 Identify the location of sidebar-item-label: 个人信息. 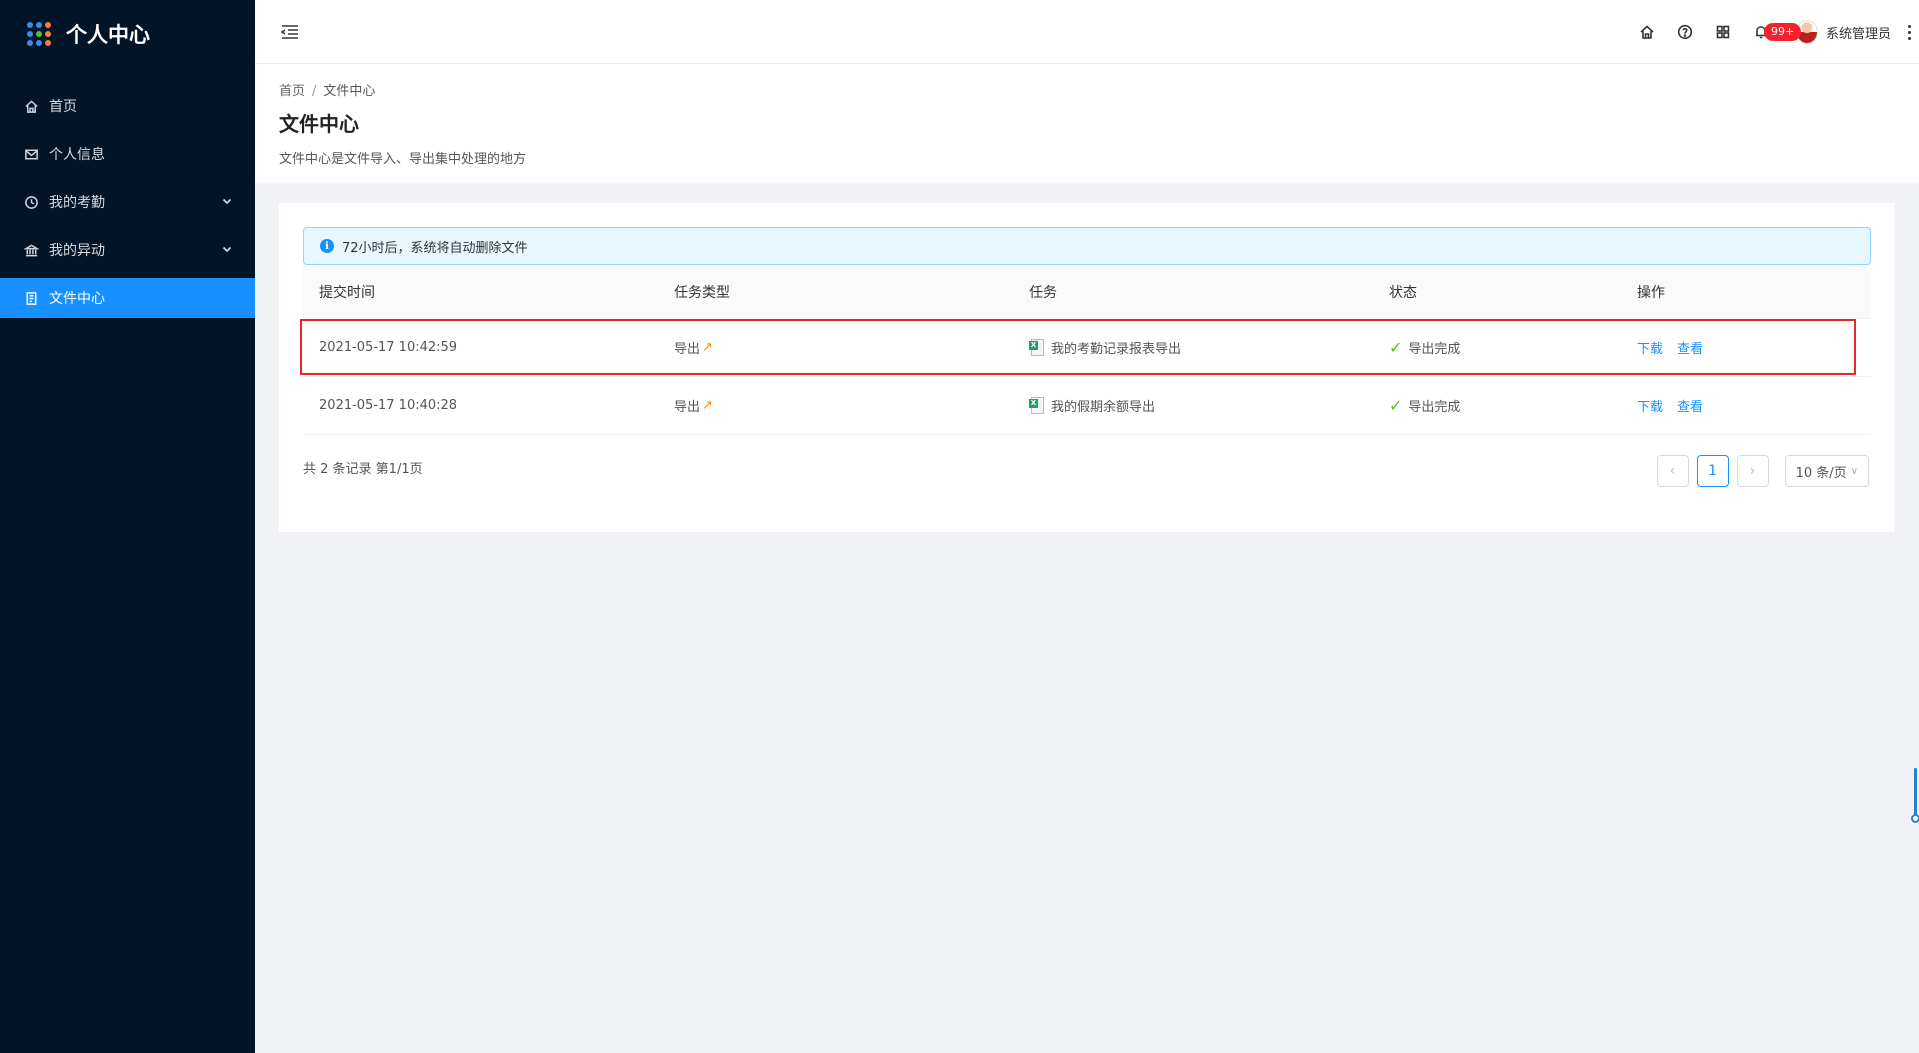
(77, 155).